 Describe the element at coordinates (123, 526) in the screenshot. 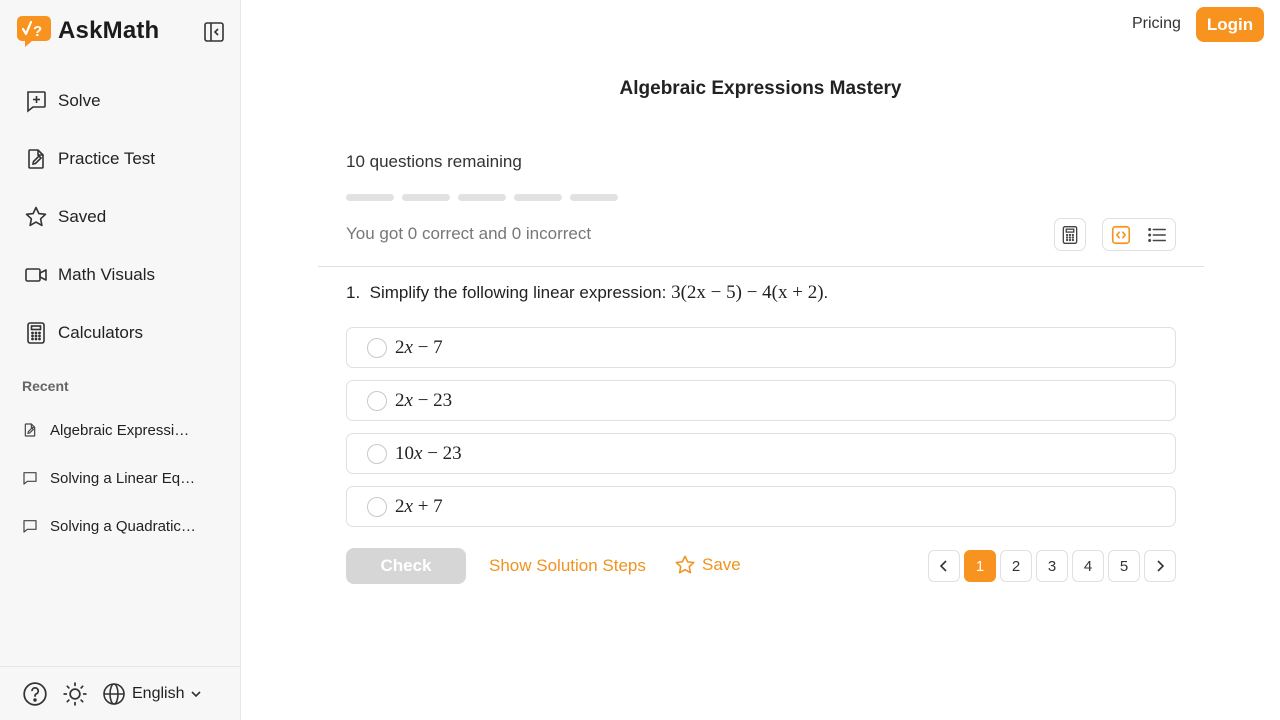

I see `recent-item-label: Solving a Quadratic Equation` at that location.